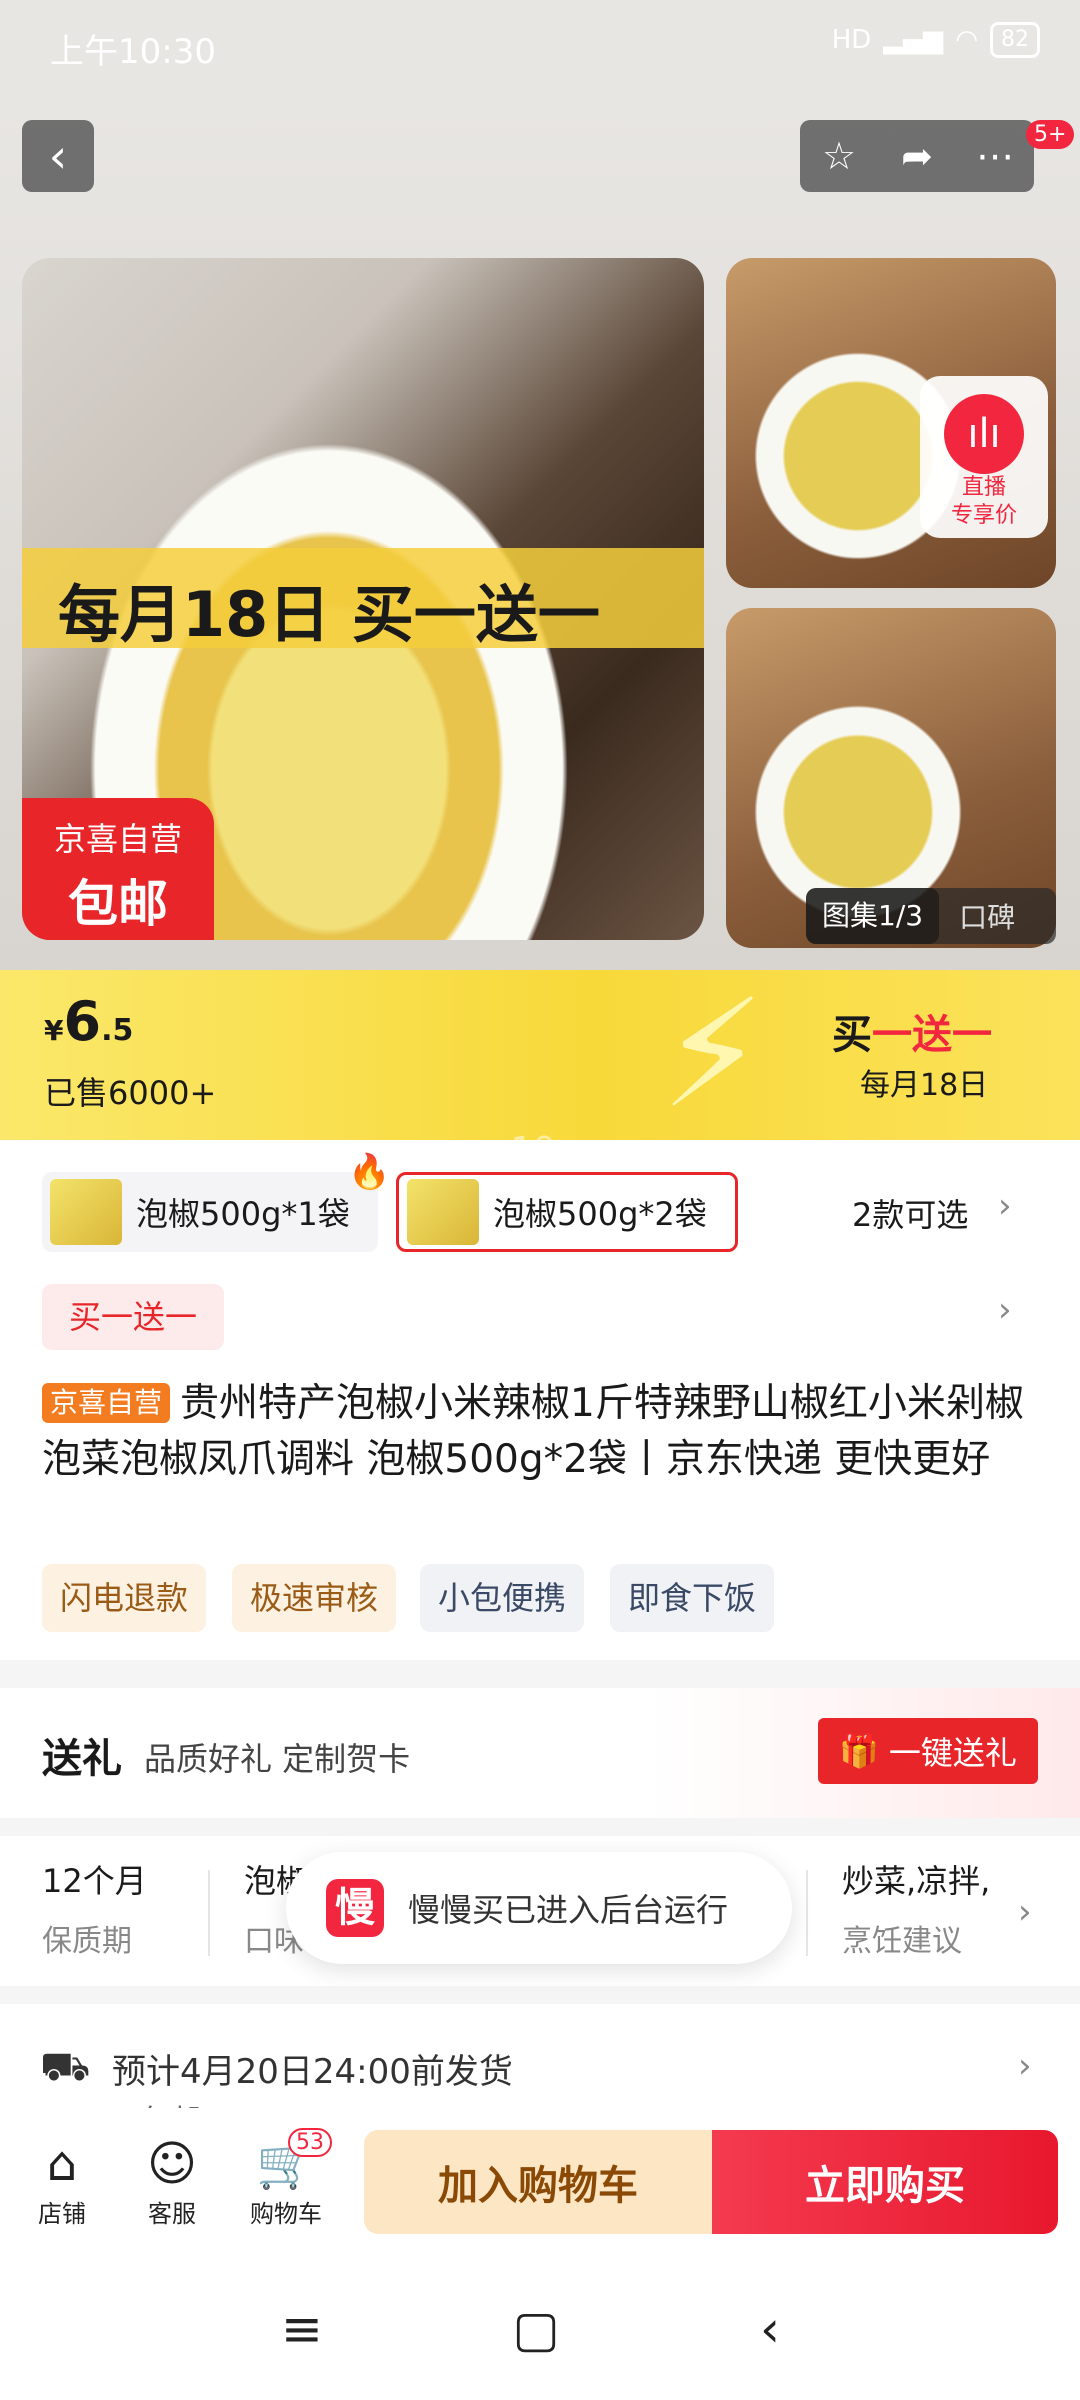  Describe the element at coordinates (130, 1093) in the screenshot. I see `sold-count: 已售6000+` at that location.